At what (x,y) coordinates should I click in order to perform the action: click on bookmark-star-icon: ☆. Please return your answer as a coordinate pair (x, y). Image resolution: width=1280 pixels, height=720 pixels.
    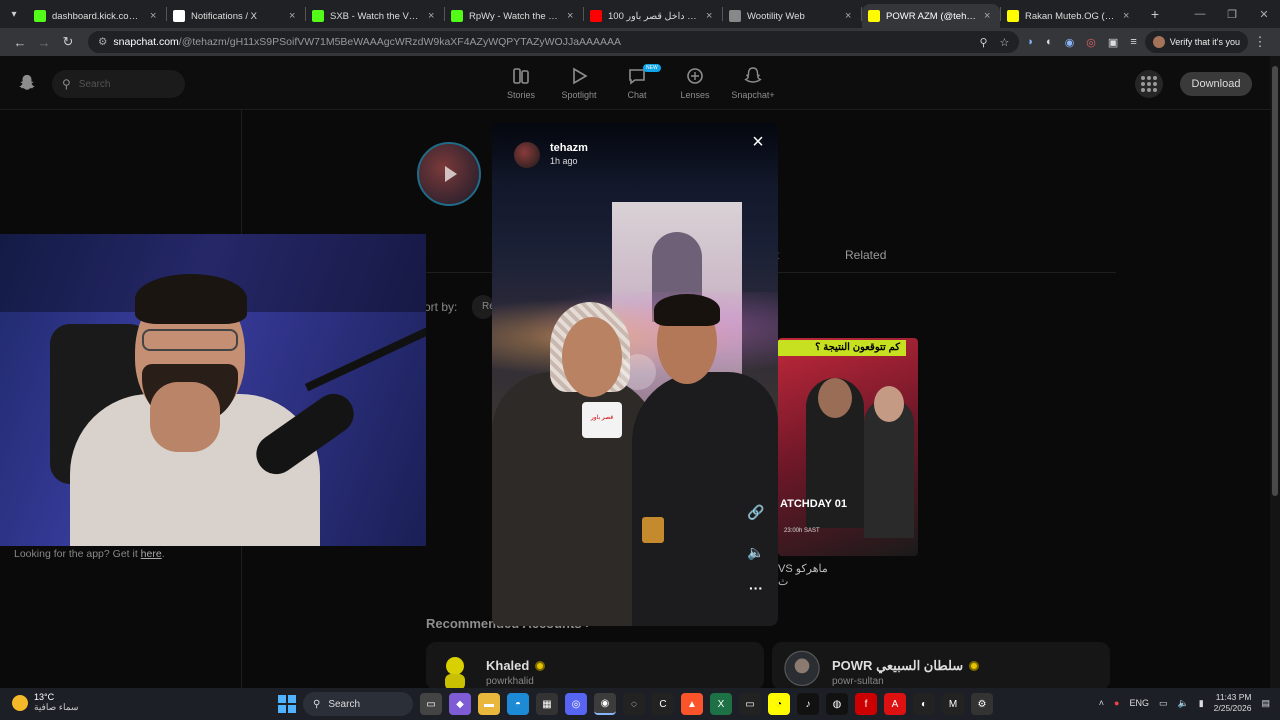
    Looking at the image, I should click on (1005, 42).